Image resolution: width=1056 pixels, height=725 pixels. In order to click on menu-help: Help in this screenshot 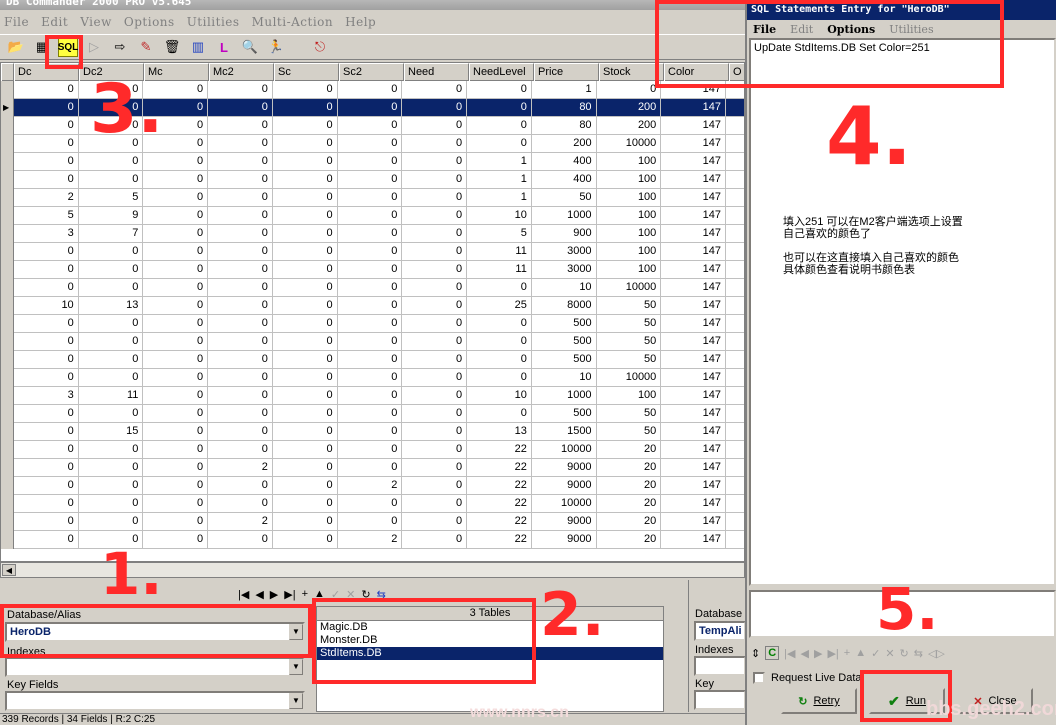, I will do `click(360, 22)`.